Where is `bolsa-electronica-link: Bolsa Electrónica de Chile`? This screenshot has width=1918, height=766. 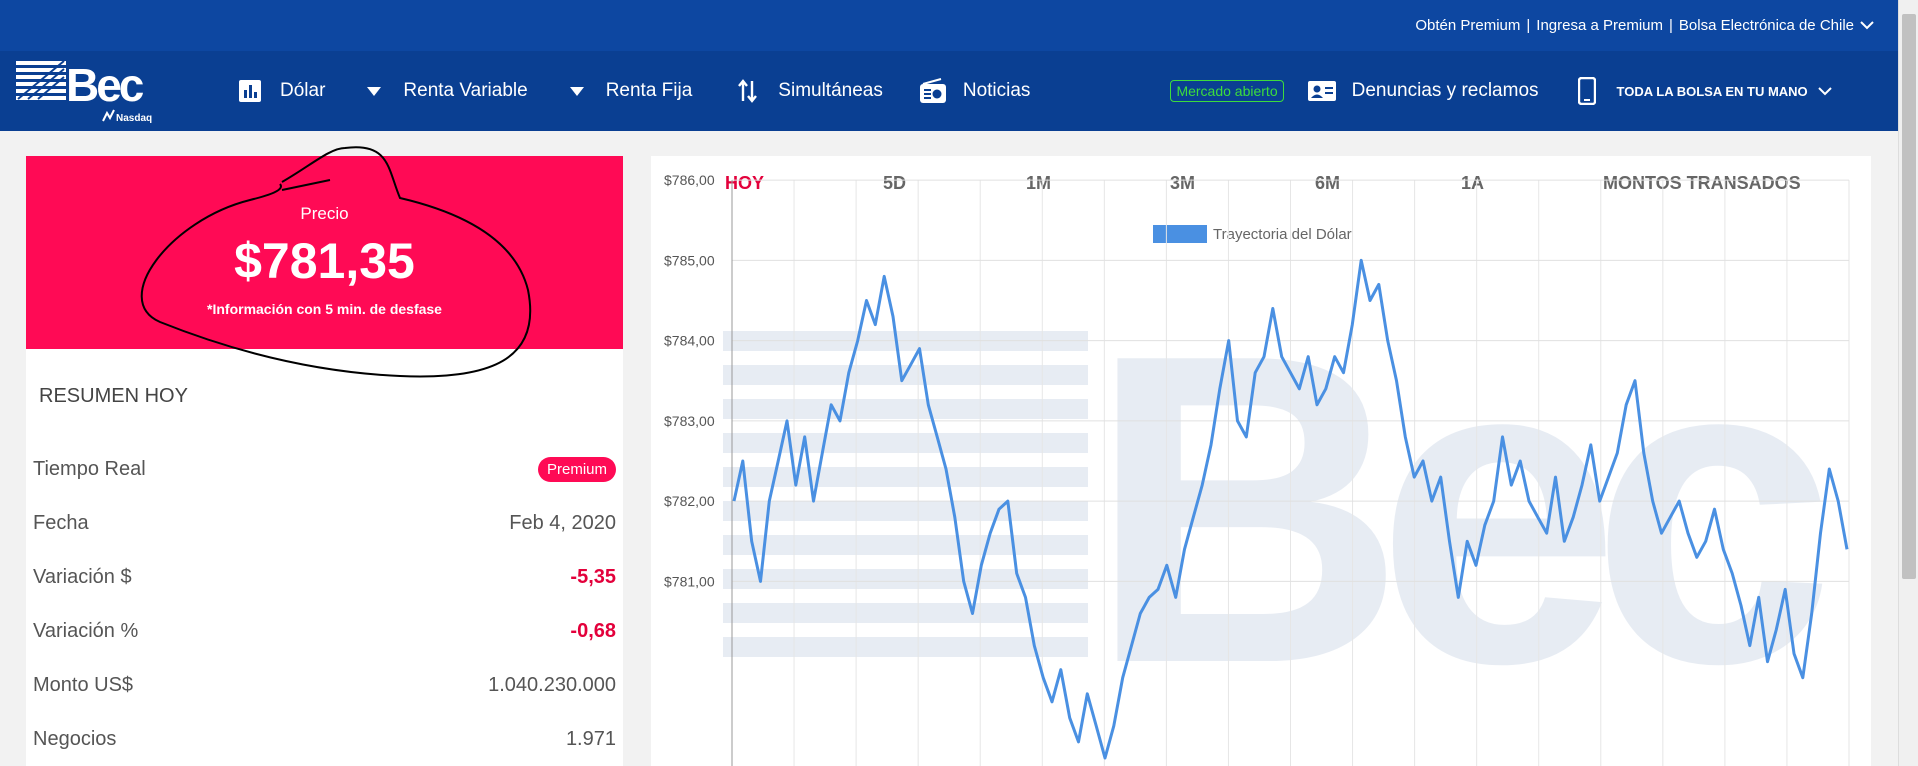
bolsa-electronica-link: Bolsa Electrónica de Chile is located at coordinates (1766, 25).